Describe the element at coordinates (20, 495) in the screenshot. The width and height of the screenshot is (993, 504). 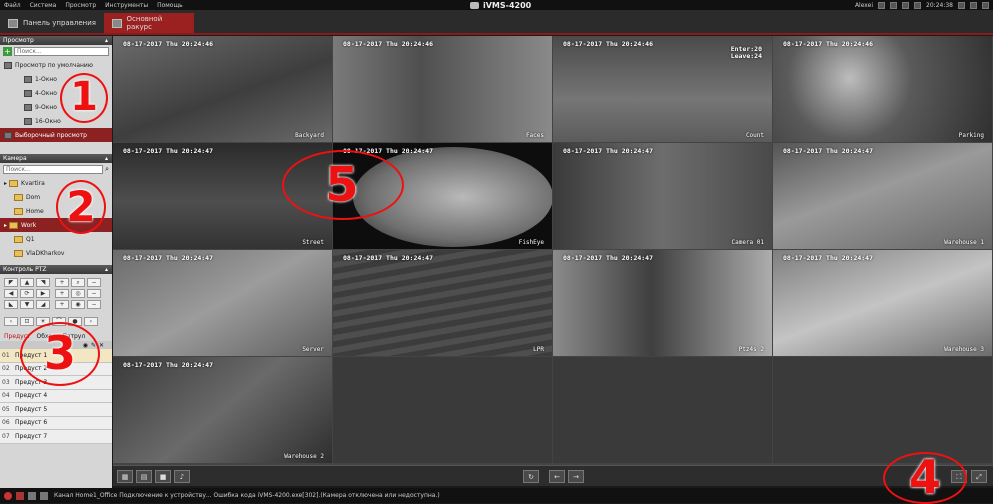
I see `event-icon` at that location.